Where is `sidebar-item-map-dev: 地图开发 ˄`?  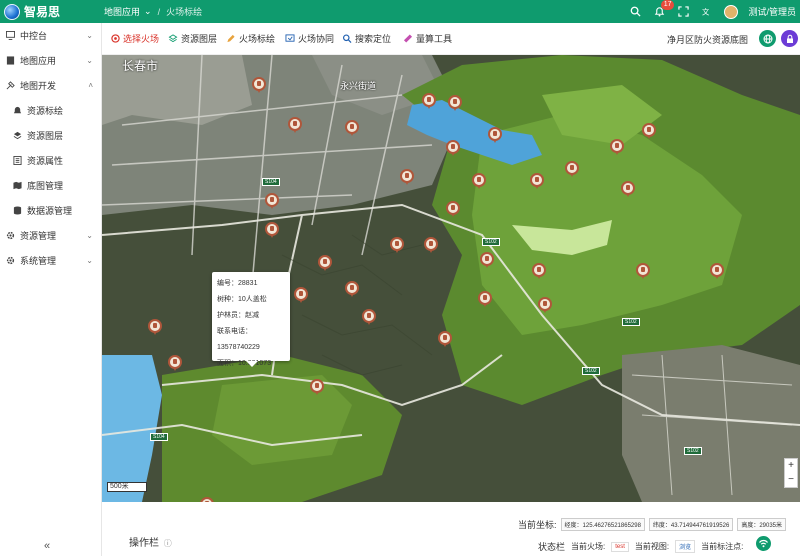 sidebar-item-map-dev: 地图开发 ˄ is located at coordinates (50, 85).